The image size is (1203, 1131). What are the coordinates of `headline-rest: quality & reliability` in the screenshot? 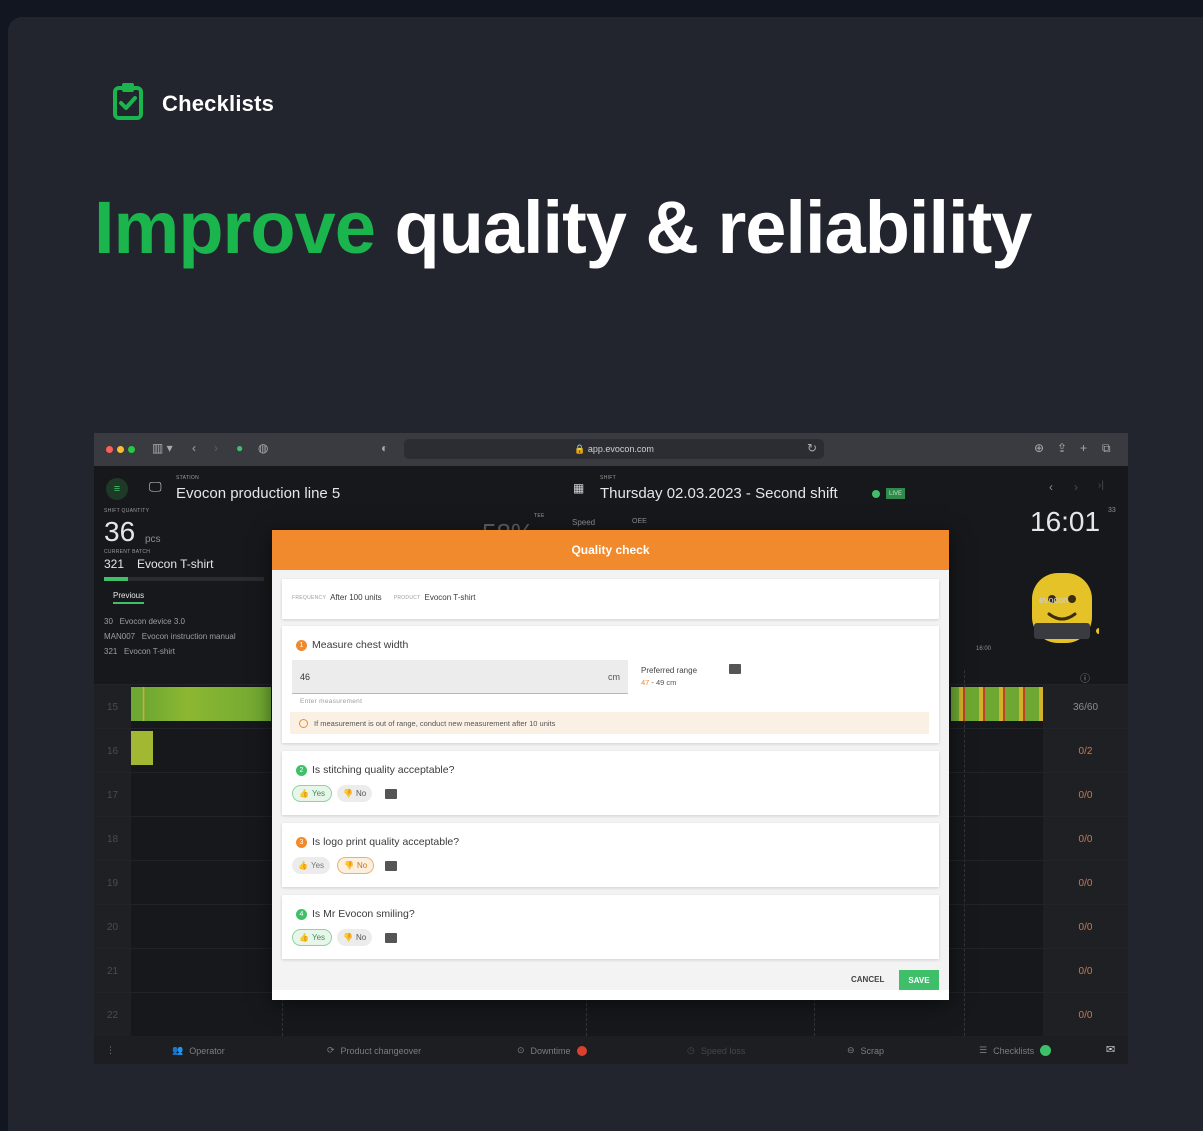 It's located at (713, 227).